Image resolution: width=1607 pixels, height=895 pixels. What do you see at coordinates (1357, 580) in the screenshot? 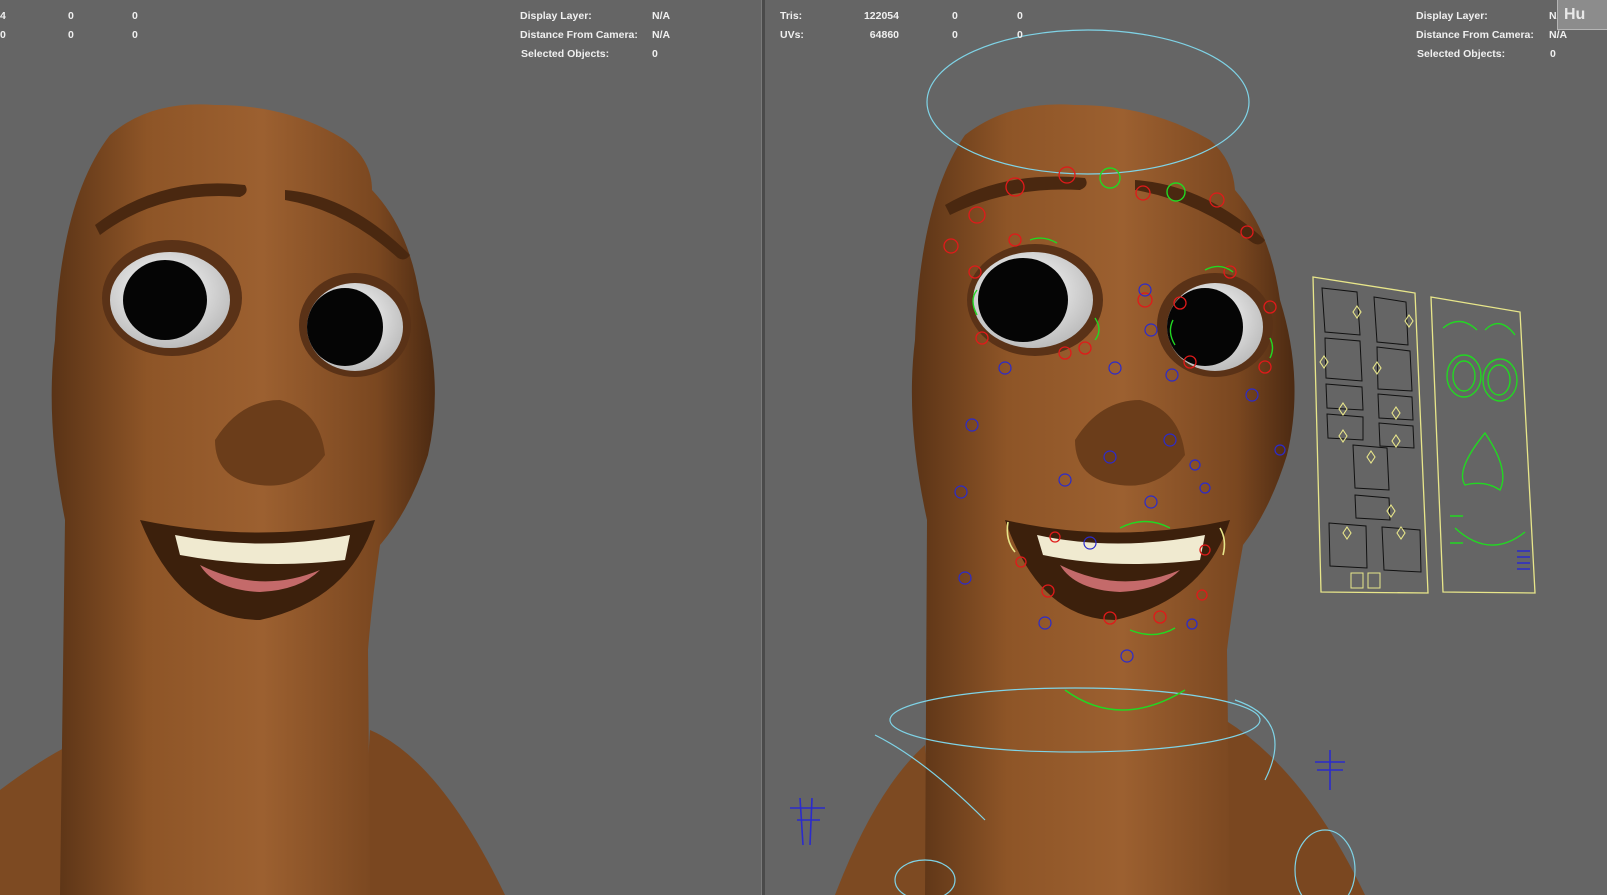
I see `panel-toggle-a` at bounding box center [1357, 580].